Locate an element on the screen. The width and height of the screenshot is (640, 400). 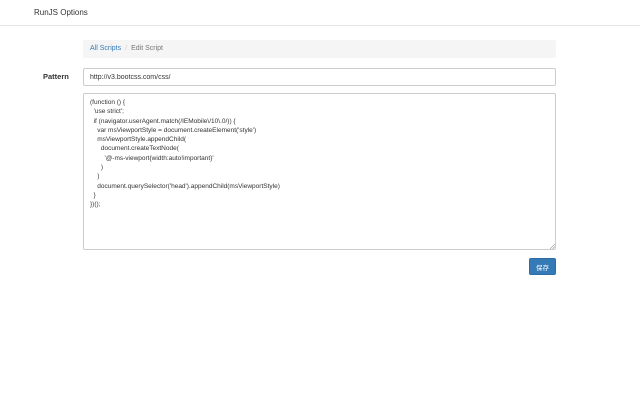
breadcrumb: All Scripts / Edit Script is located at coordinates (319, 49).